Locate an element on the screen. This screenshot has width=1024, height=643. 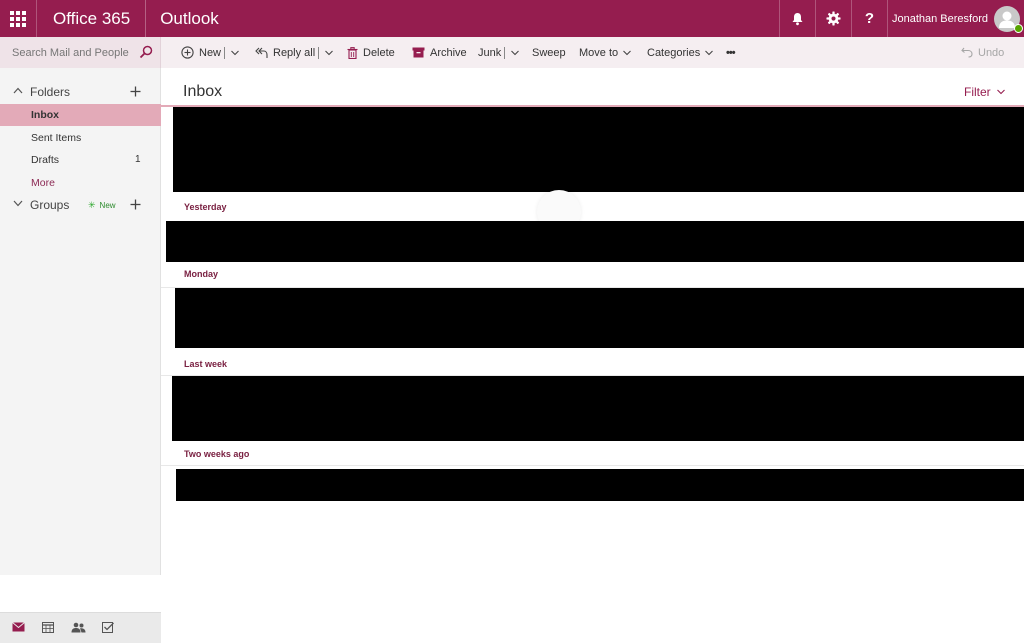
gear-icon is located at coordinates (833, 18).